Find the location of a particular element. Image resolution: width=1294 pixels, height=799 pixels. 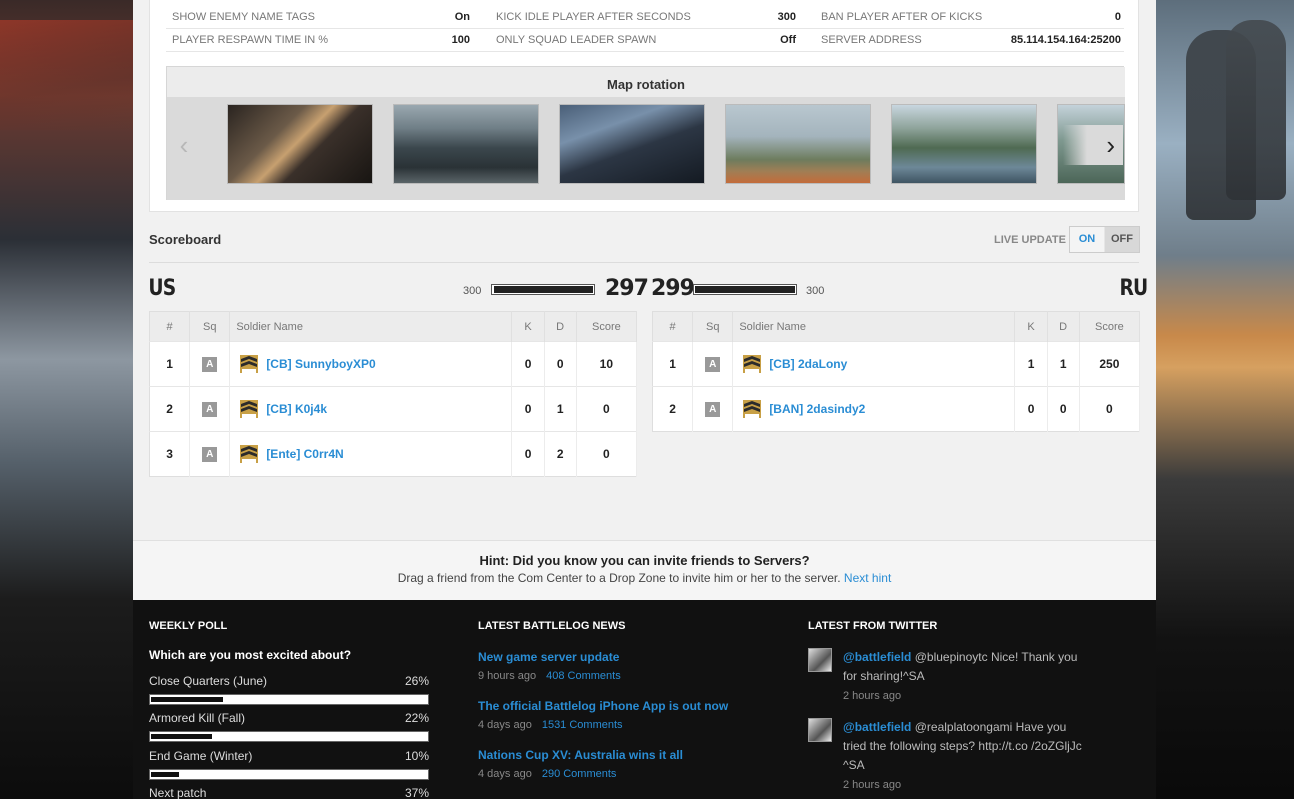

background-art-left is located at coordinates (66, 399).